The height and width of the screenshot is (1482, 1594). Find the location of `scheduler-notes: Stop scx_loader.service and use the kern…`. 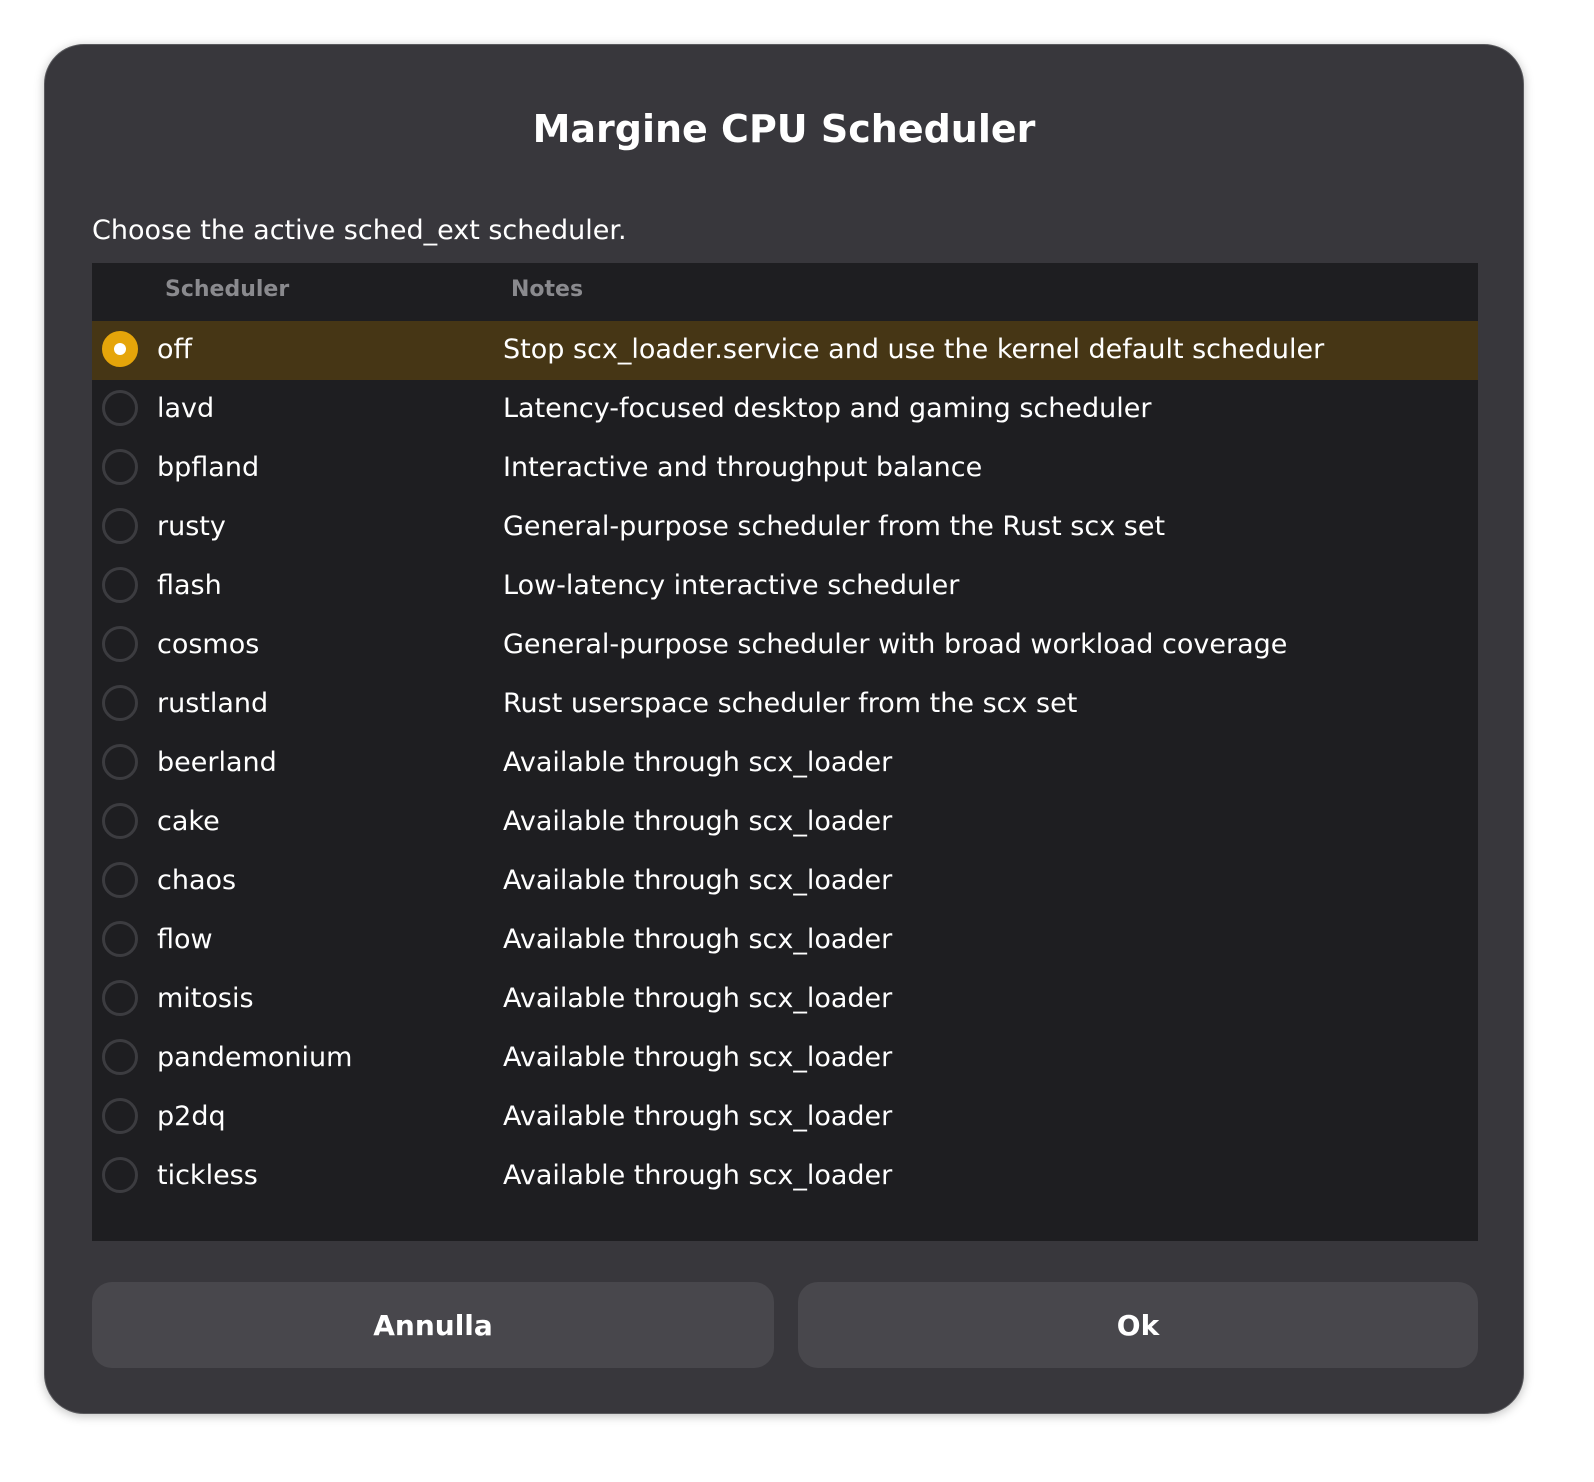

scheduler-notes: Stop scx_loader.service and use the kern… is located at coordinates (914, 349).